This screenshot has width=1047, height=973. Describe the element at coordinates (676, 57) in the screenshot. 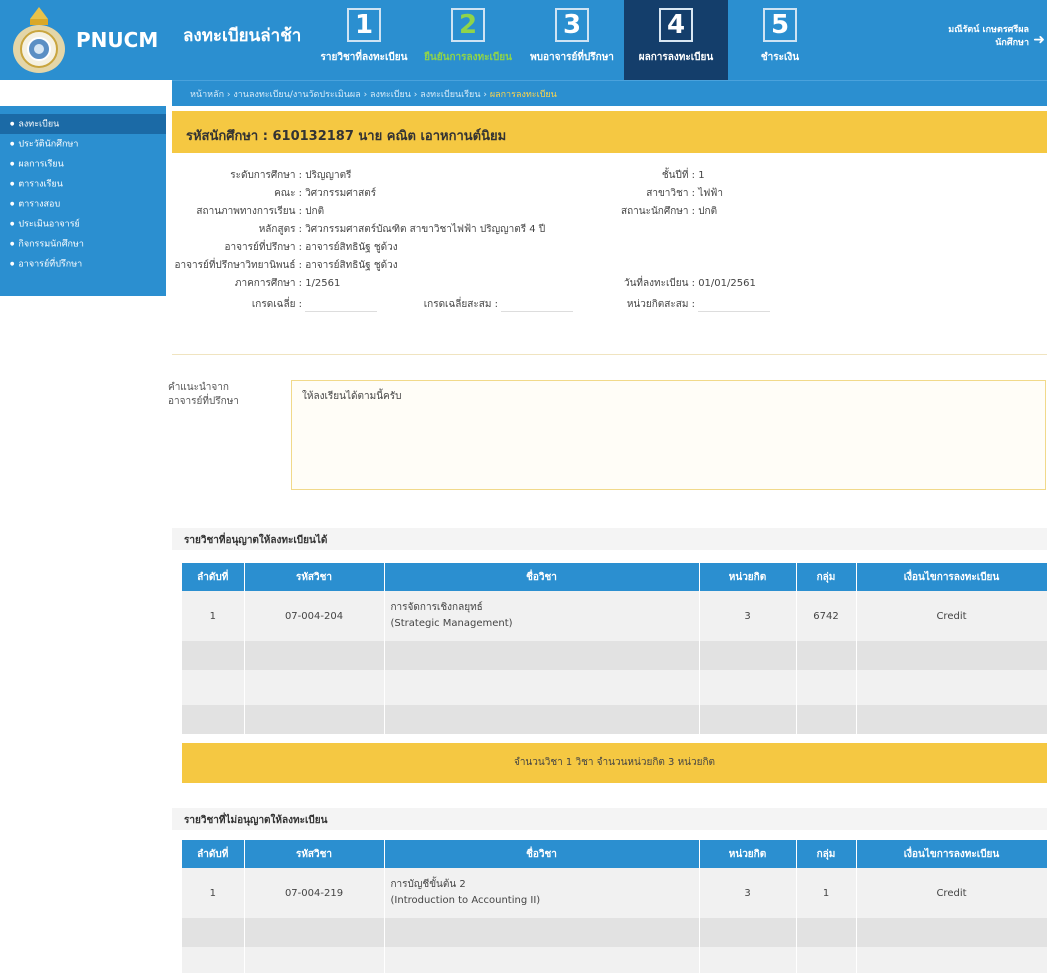

I see `step-label: ผลการลงทะเบียน` at that location.